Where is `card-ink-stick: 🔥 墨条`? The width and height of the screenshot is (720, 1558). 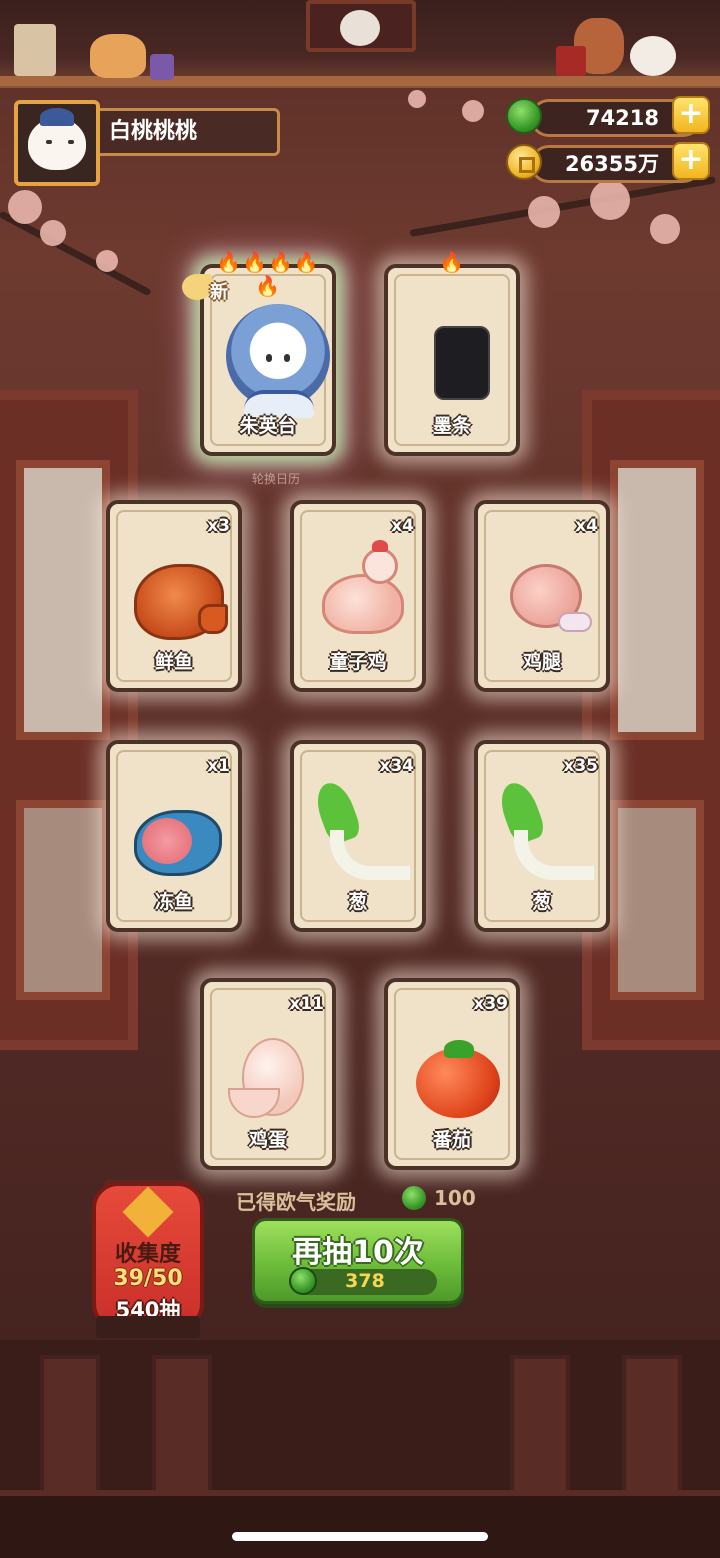
card-ink-stick: 🔥 墨条 is located at coordinates (452, 353).